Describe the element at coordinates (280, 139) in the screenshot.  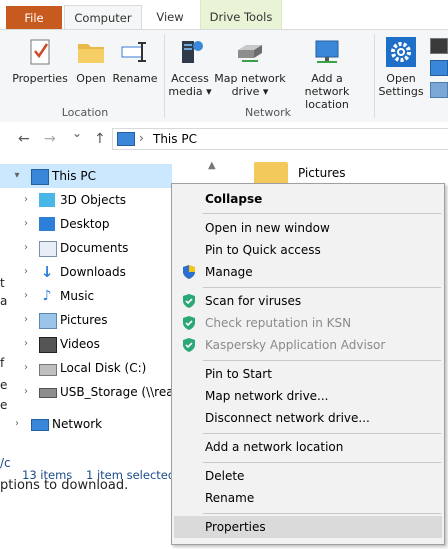
I see `breadcrumb: › This PC` at that location.